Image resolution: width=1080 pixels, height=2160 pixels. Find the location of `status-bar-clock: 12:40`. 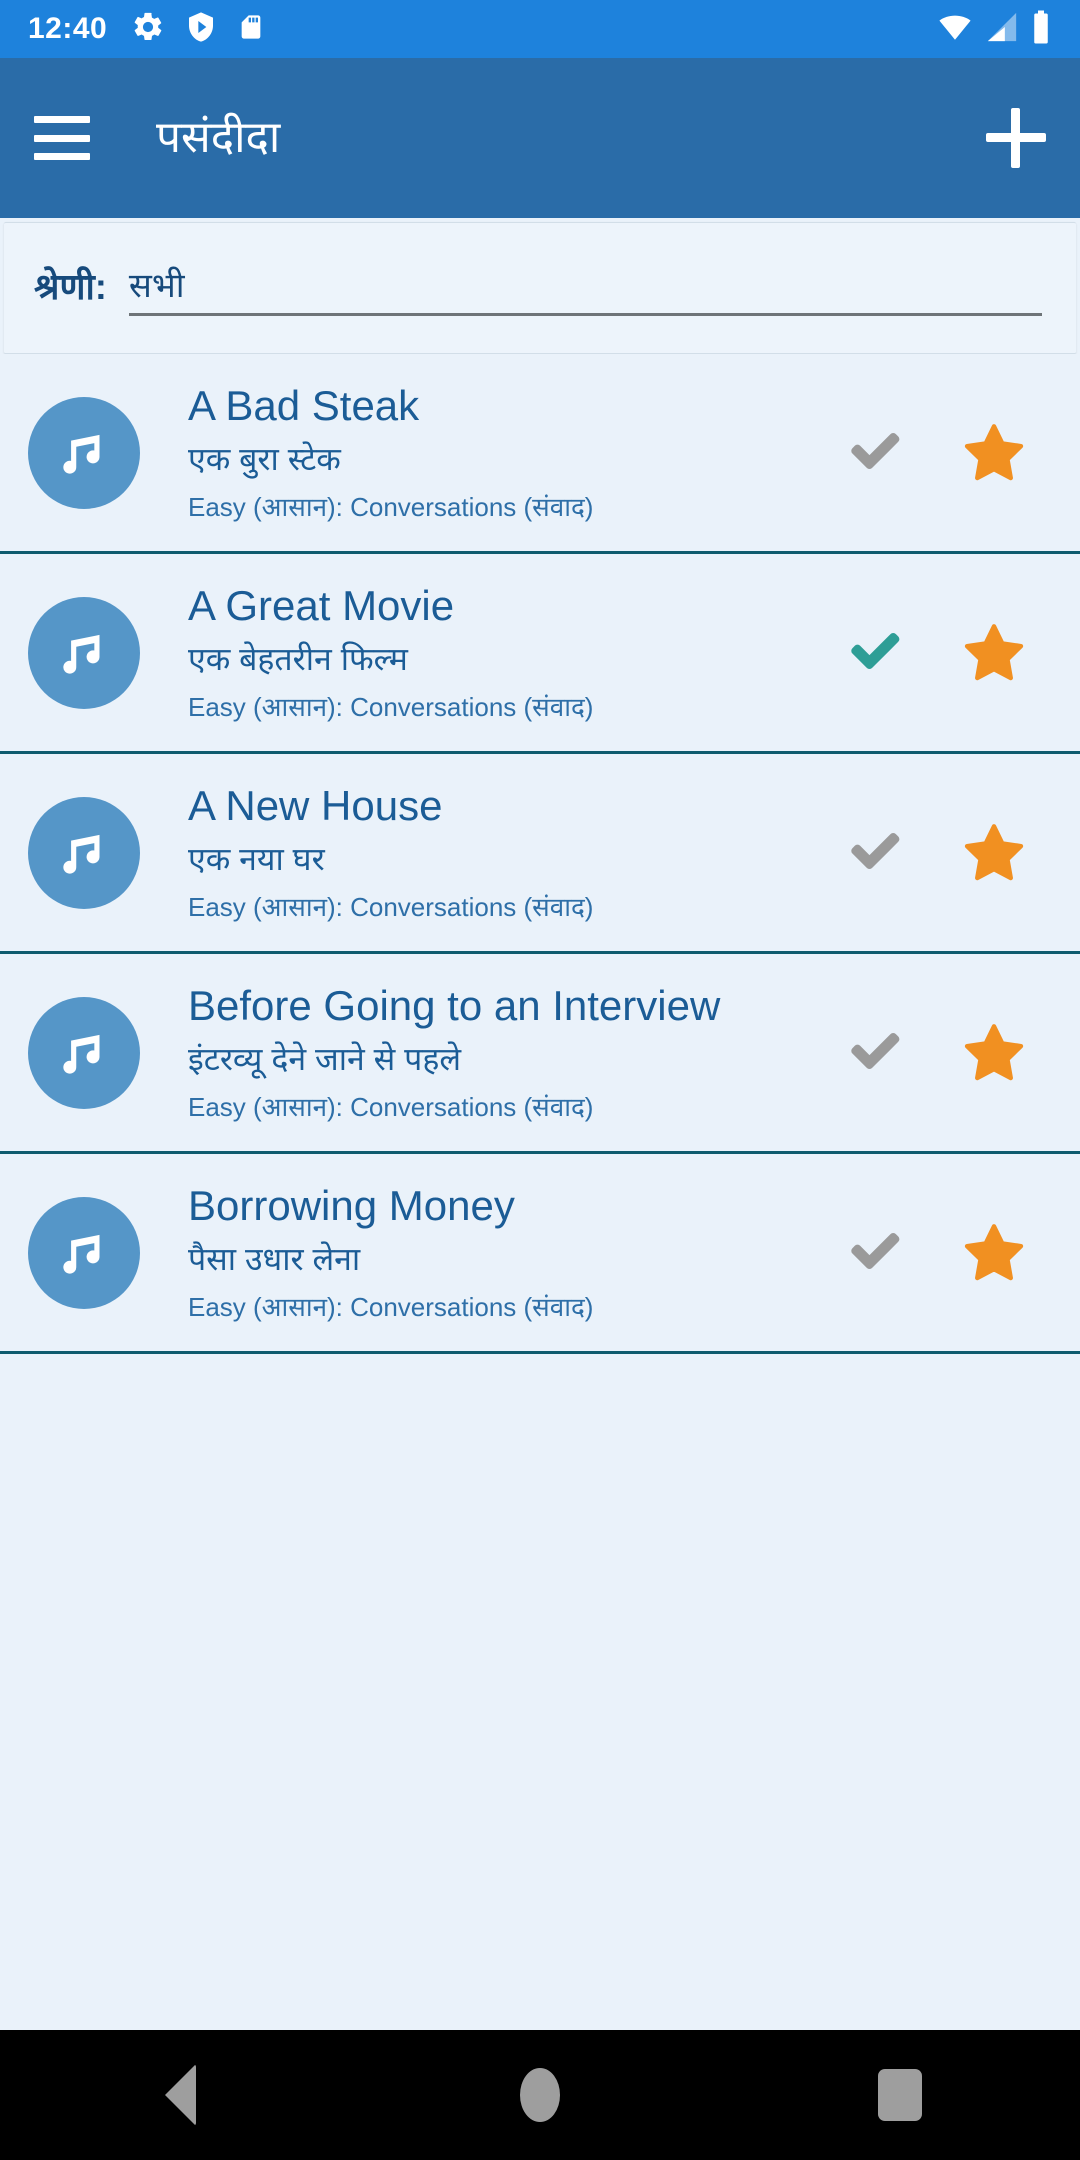

status-bar-clock: 12:40 is located at coordinates (68, 28).